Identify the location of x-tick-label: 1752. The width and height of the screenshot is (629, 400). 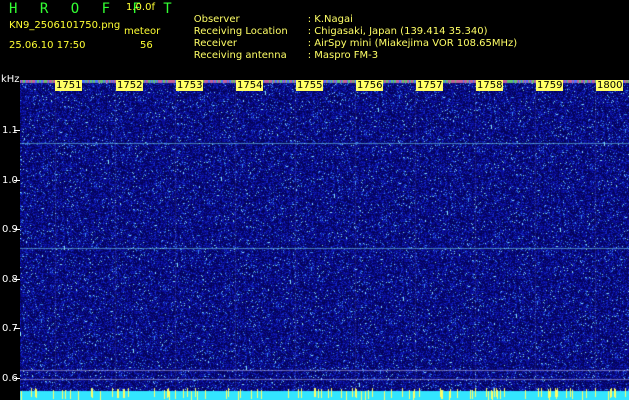
(130, 85).